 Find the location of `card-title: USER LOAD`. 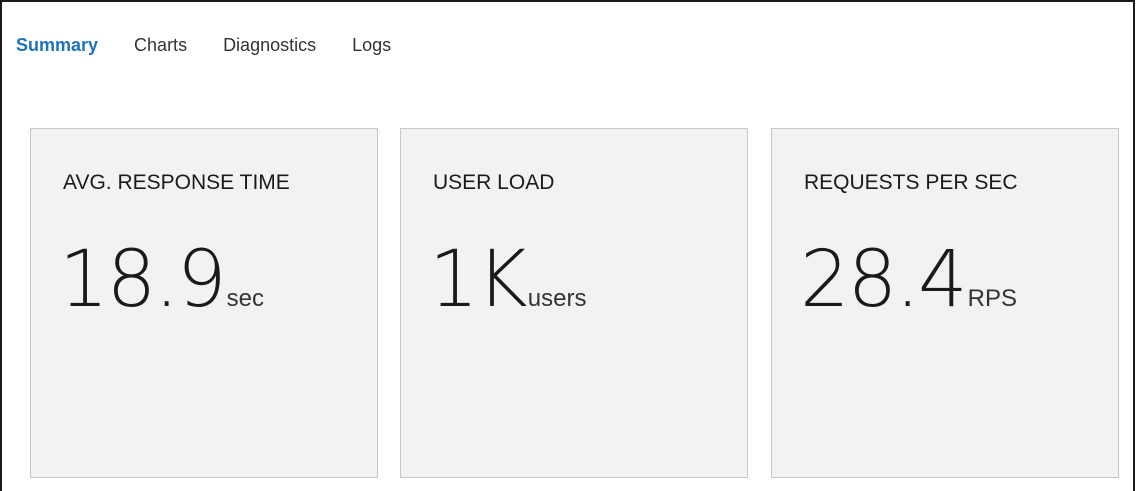

card-title: USER LOAD is located at coordinates (494, 182).